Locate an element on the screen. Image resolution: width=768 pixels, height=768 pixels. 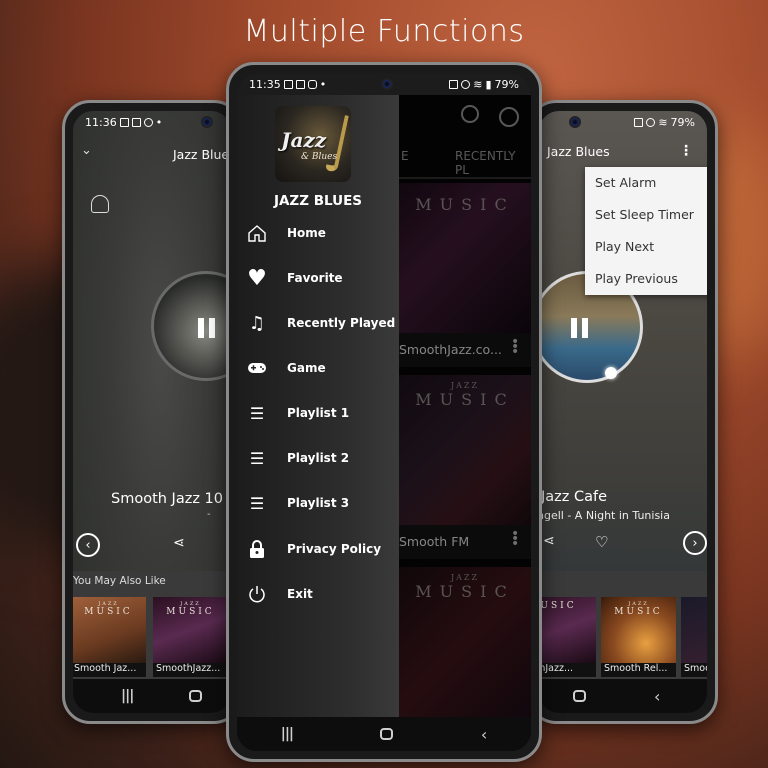
art-title: USIC is located at coordinates (558, 606).